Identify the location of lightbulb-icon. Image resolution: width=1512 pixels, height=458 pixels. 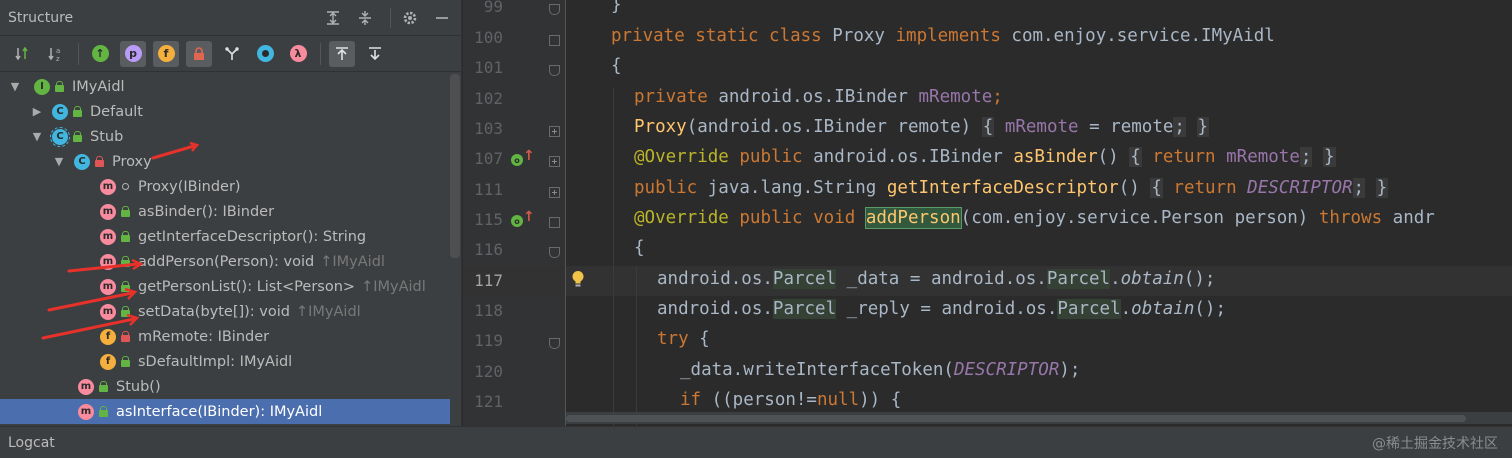
(578, 279).